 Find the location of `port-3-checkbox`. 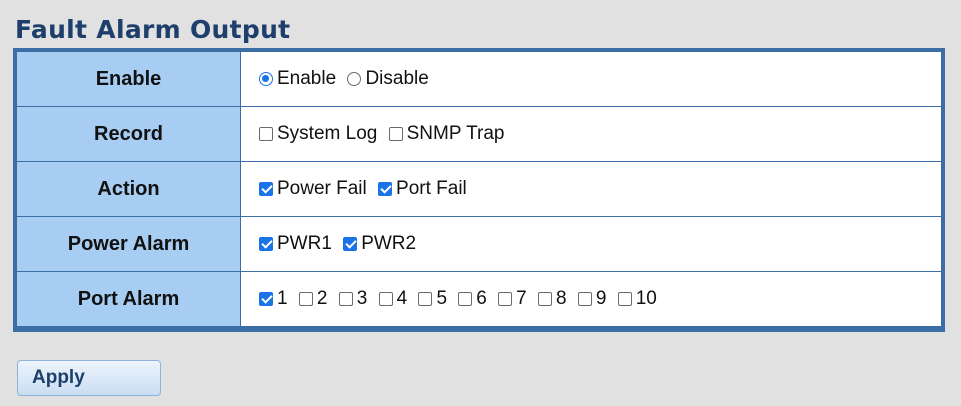

port-3-checkbox is located at coordinates (345, 298).